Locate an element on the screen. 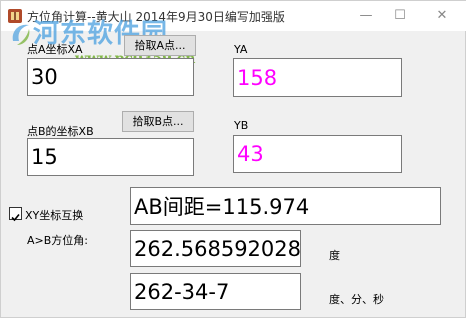 The height and width of the screenshot is (318, 466). dms-unit-label: 度、分、秒 is located at coordinates (356, 299).